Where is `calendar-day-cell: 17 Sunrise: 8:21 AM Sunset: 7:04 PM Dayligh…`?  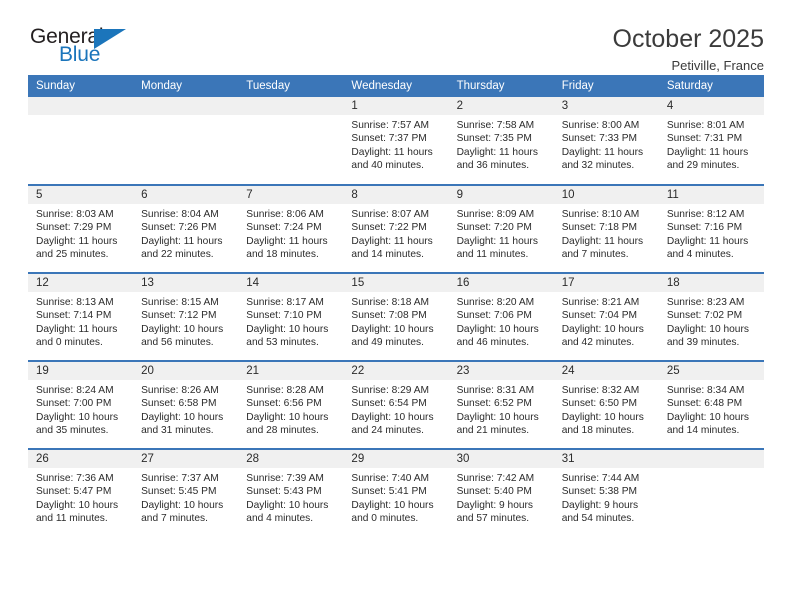 calendar-day-cell: 17 Sunrise: 8:21 AM Sunset: 7:04 PM Dayligh… is located at coordinates (606, 316).